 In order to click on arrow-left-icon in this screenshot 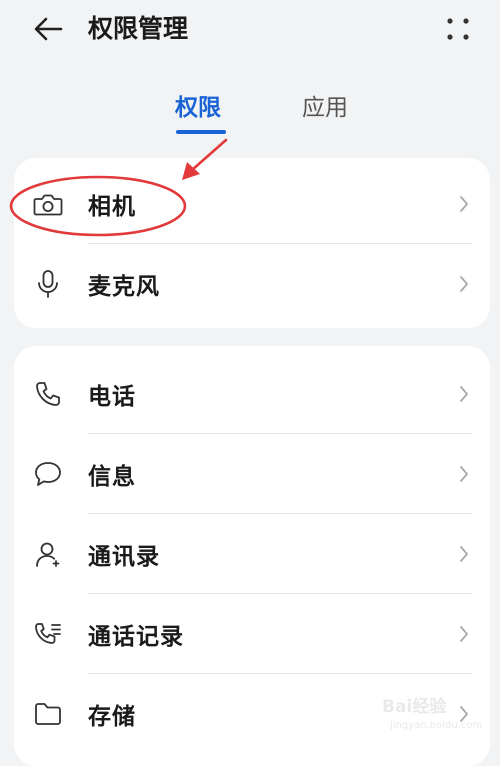, I will do `click(48, 29)`.